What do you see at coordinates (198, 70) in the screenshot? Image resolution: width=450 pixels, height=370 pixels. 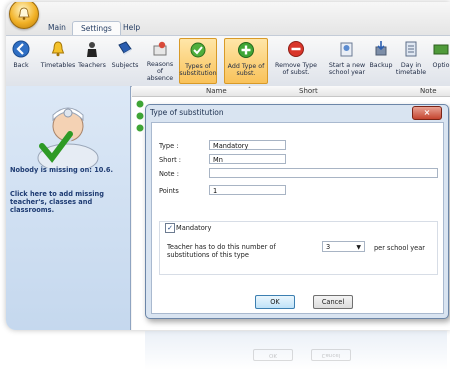 I see `types-of-substitution-label: Types of substitution` at bounding box center [198, 70].